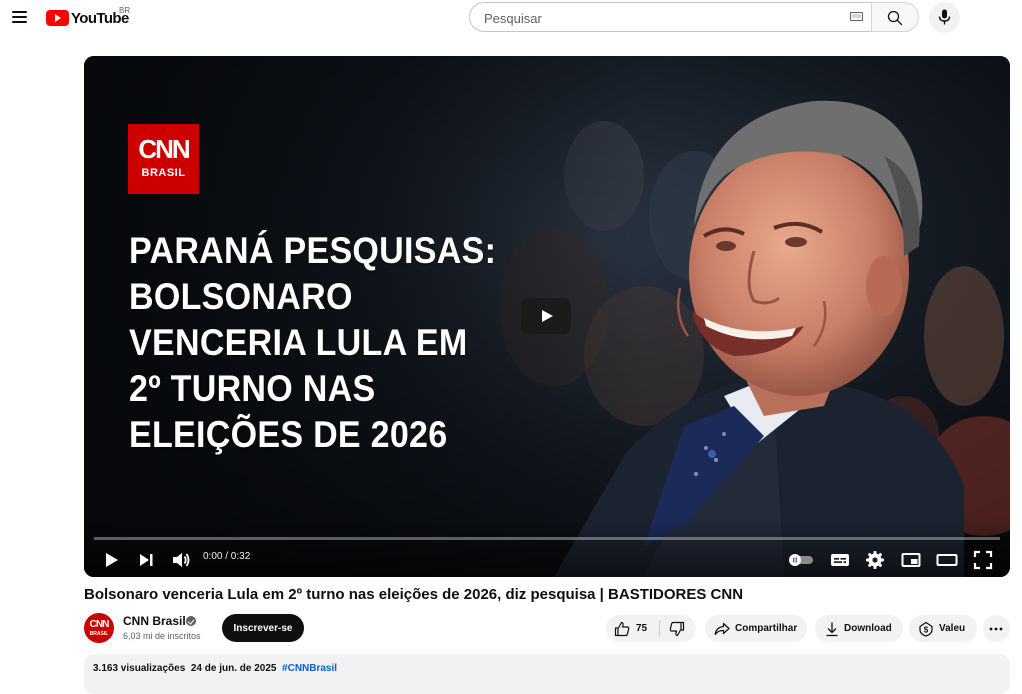 Image resolution: width=1022 pixels, height=694 pixels. What do you see at coordinates (241, 296) in the screenshot?
I see `headline-line: BOLSONARO` at bounding box center [241, 296].